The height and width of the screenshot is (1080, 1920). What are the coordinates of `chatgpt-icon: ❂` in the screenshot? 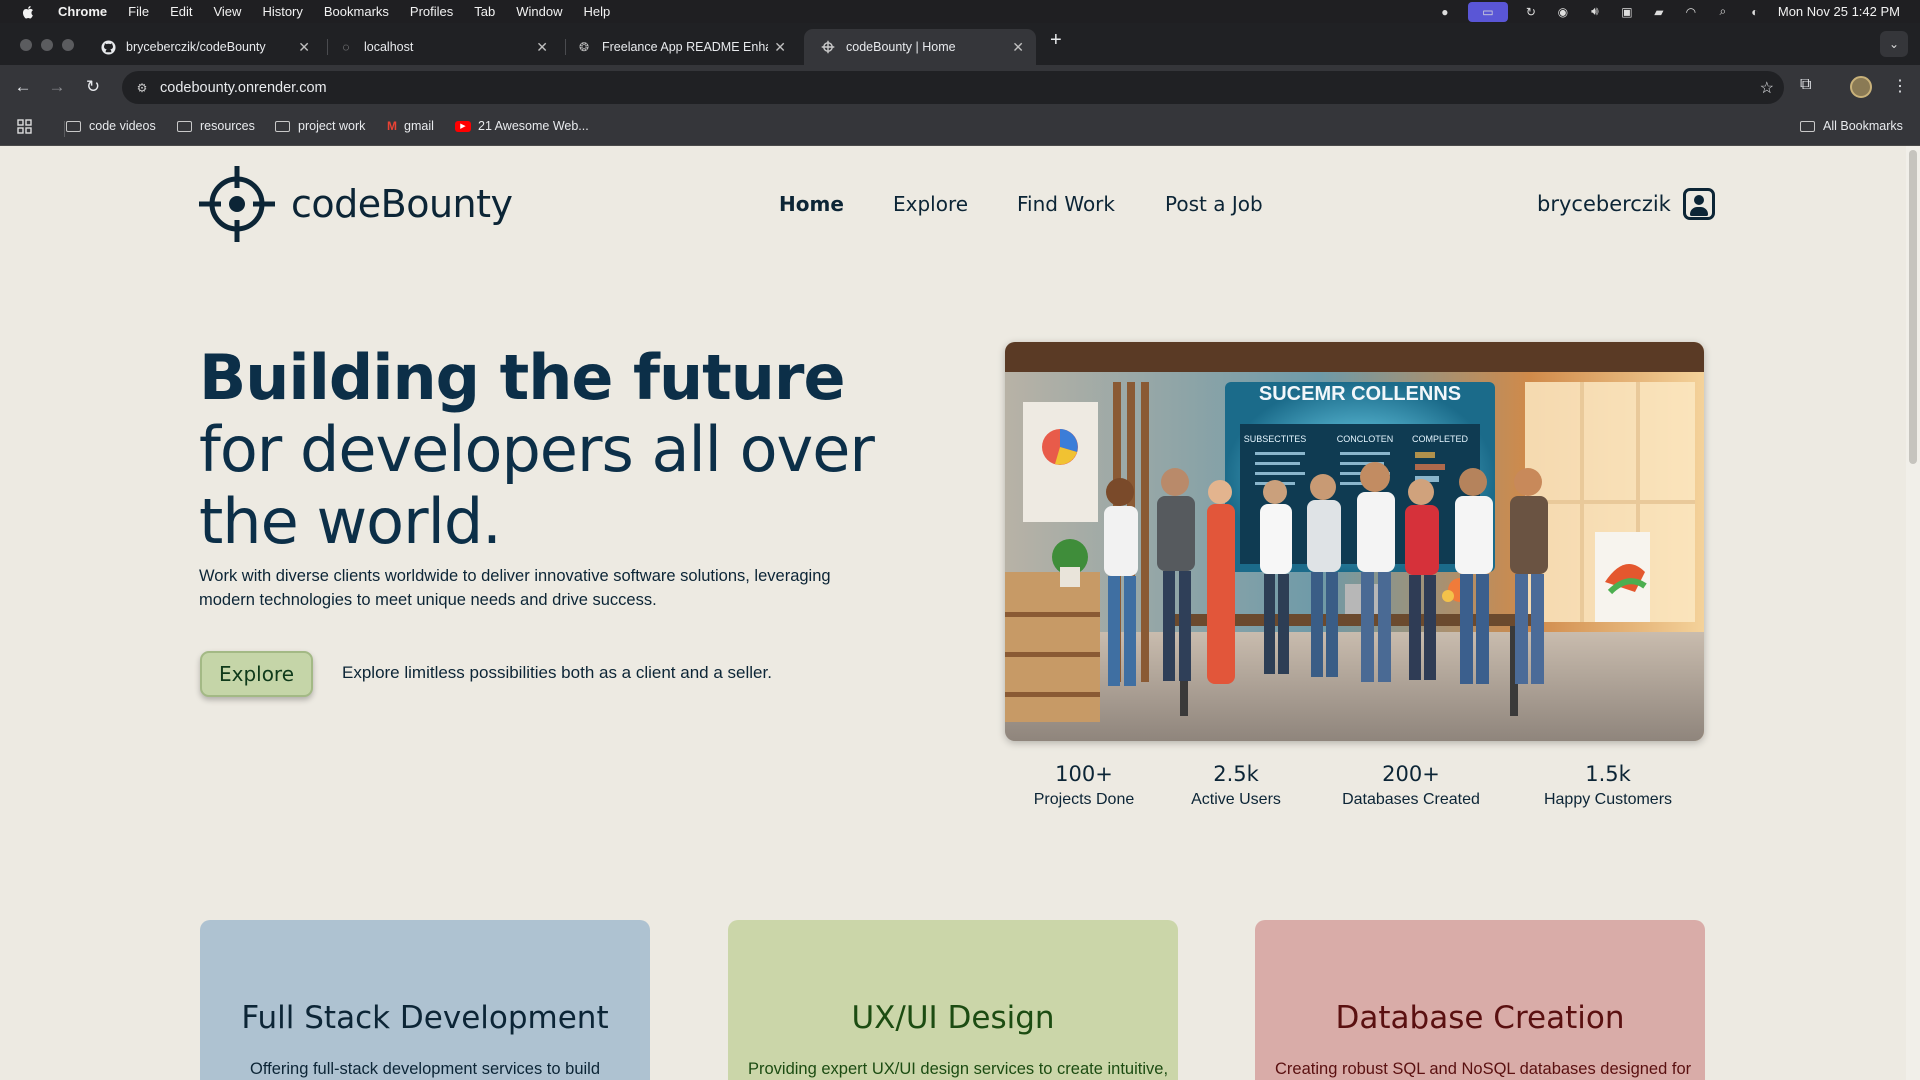 It's located at (584, 47).